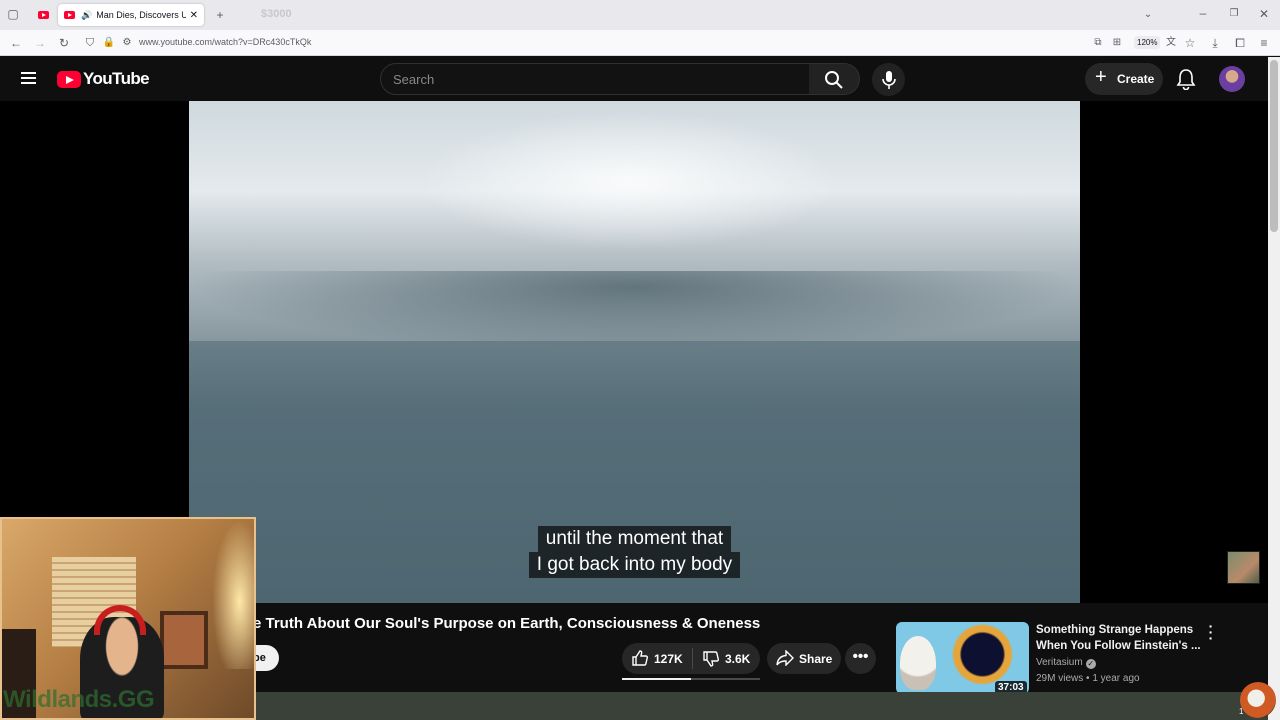 The width and height of the screenshot is (1280, 720). I want to click on more-horizontal-icon: •••, so click(860, 656).